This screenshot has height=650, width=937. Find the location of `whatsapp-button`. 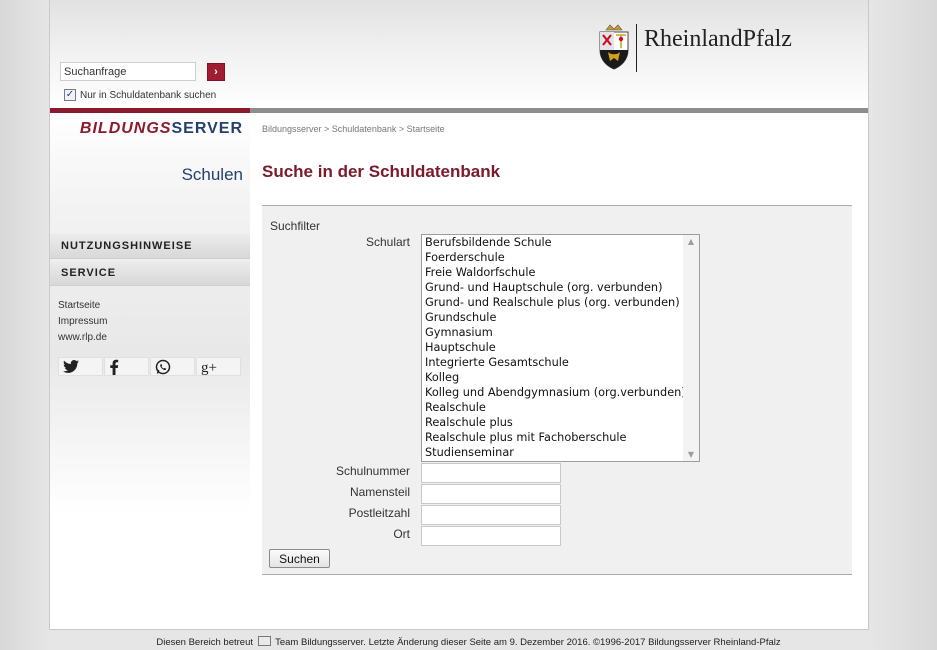

whatsapp-button is located at coordinates (172, 366).